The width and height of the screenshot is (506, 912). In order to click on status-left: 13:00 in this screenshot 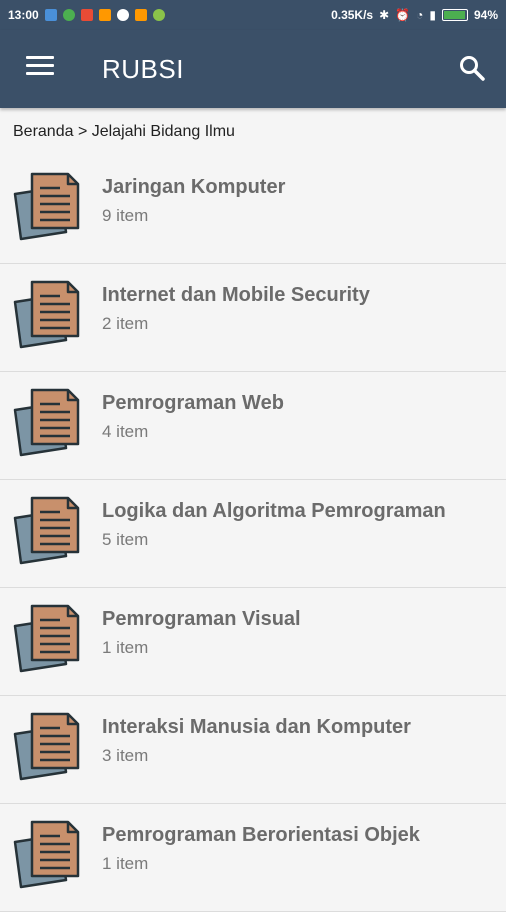, I will do `click(86, 15)`.